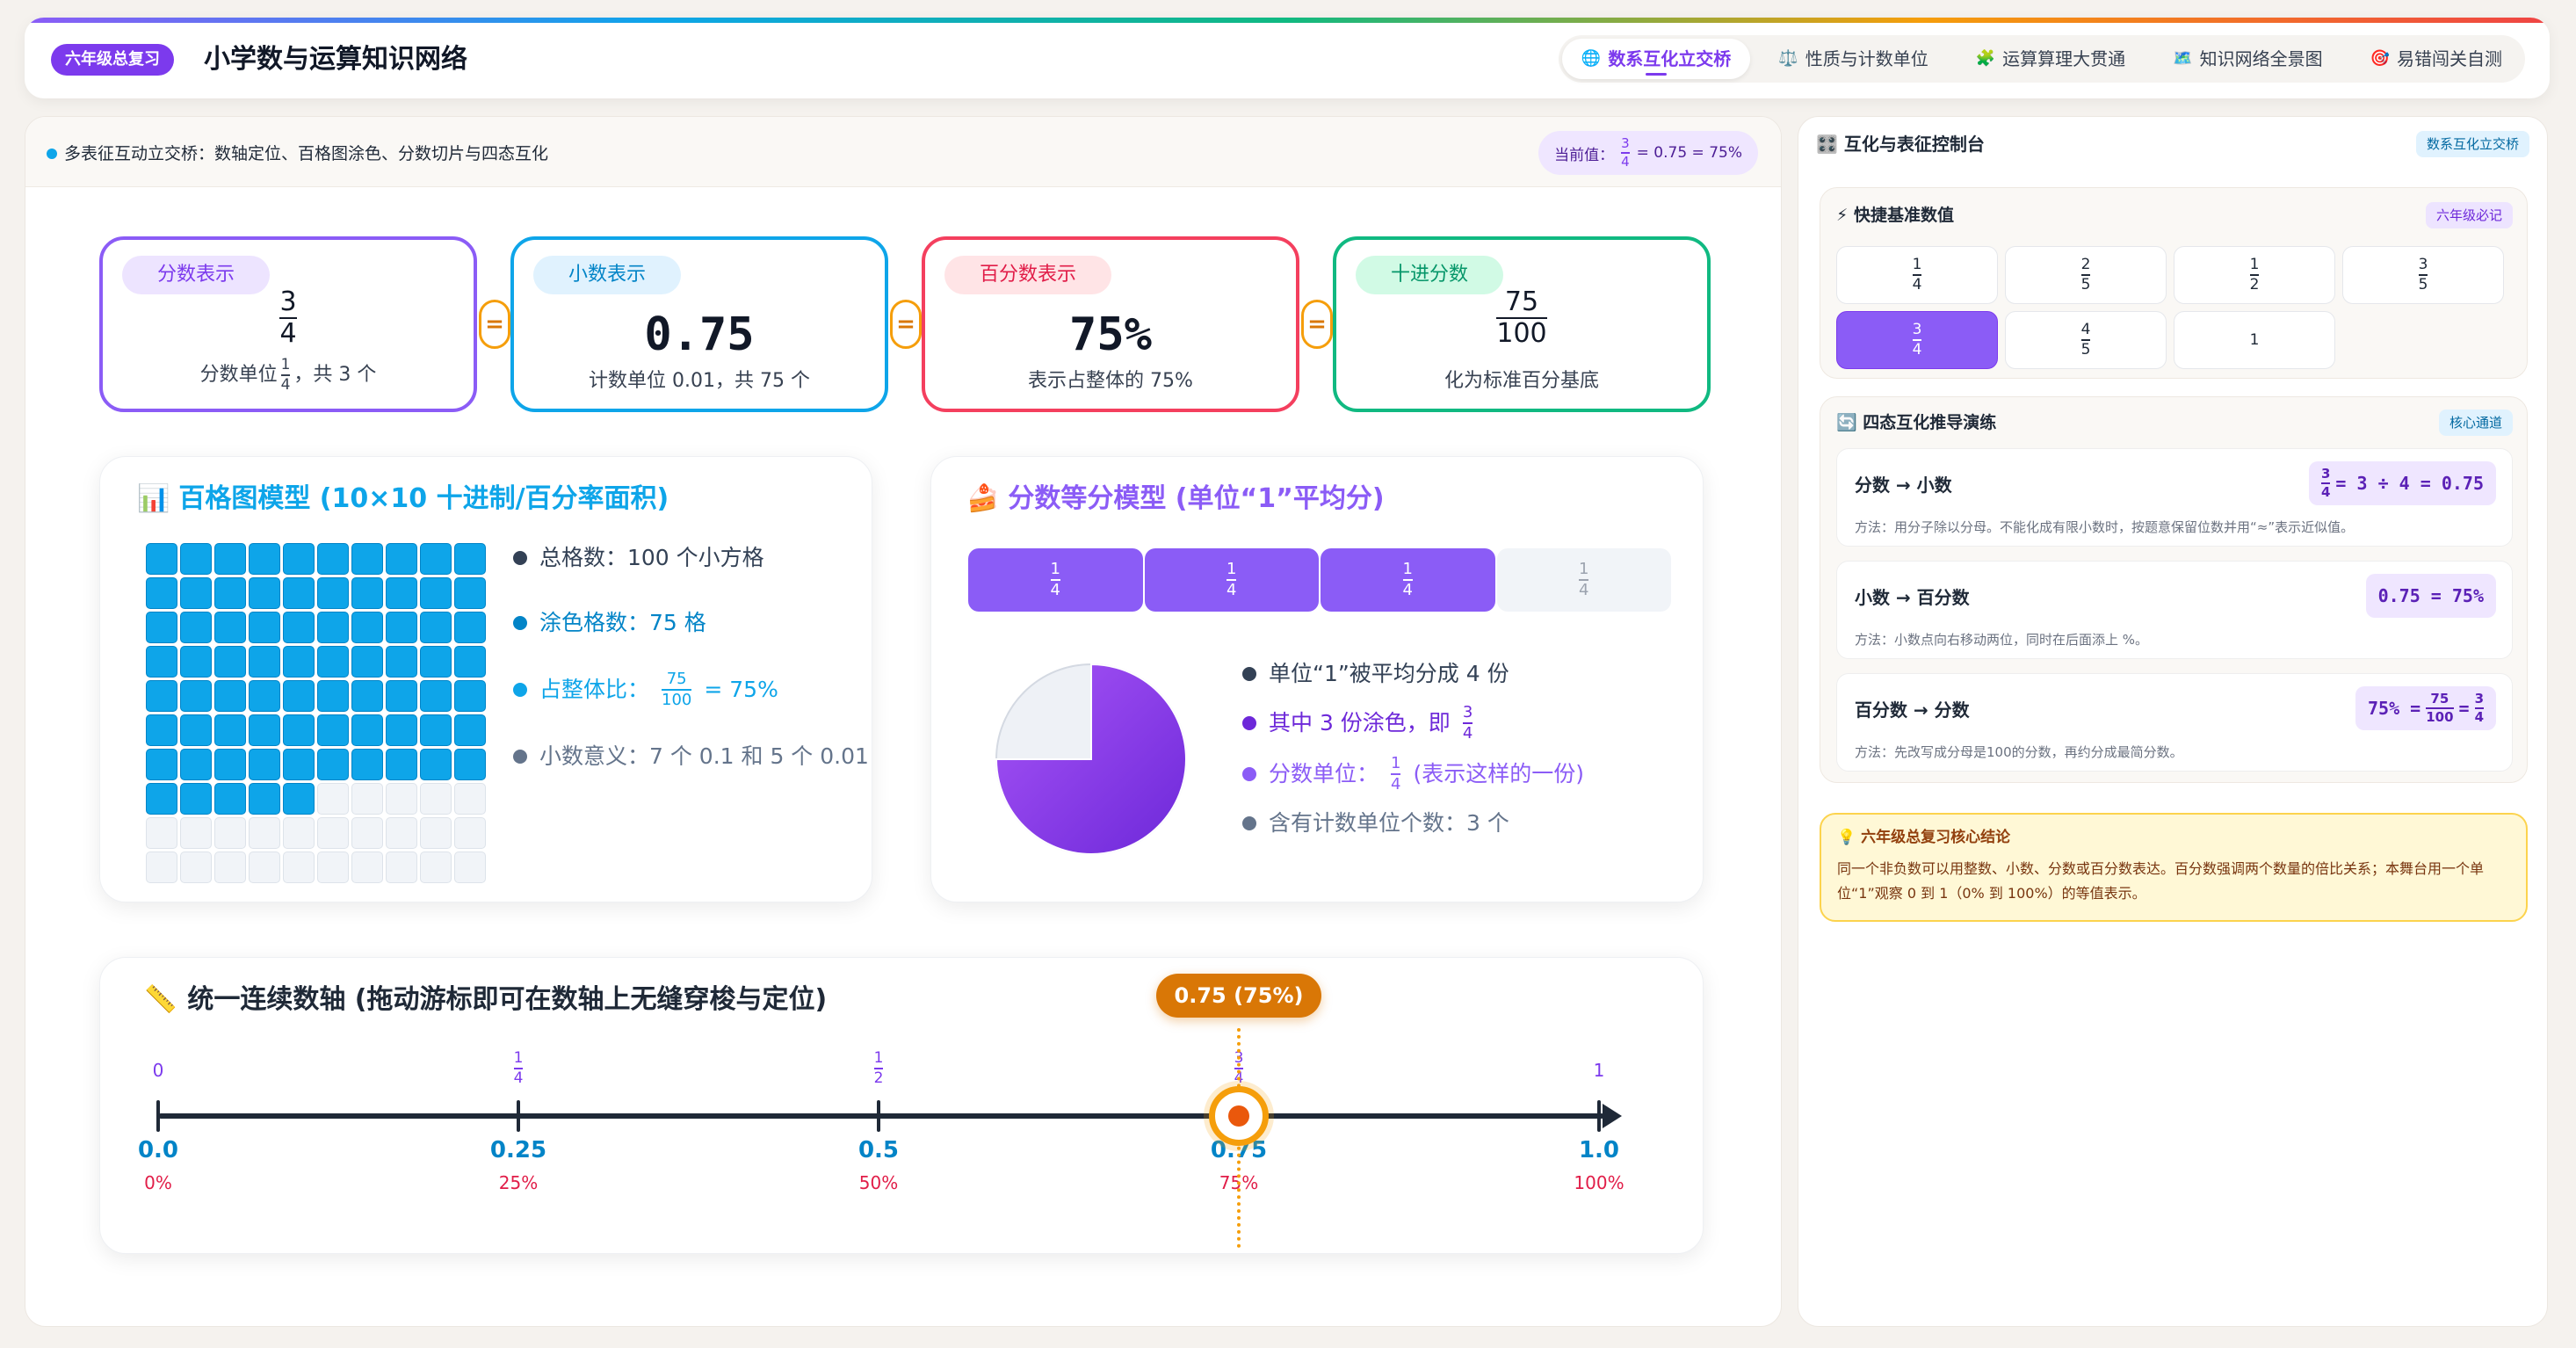  What do you see at coordinates (2254, 340) in the screenshot?
I see `quick-value-button: 1` at bounding box center [2254, 340].